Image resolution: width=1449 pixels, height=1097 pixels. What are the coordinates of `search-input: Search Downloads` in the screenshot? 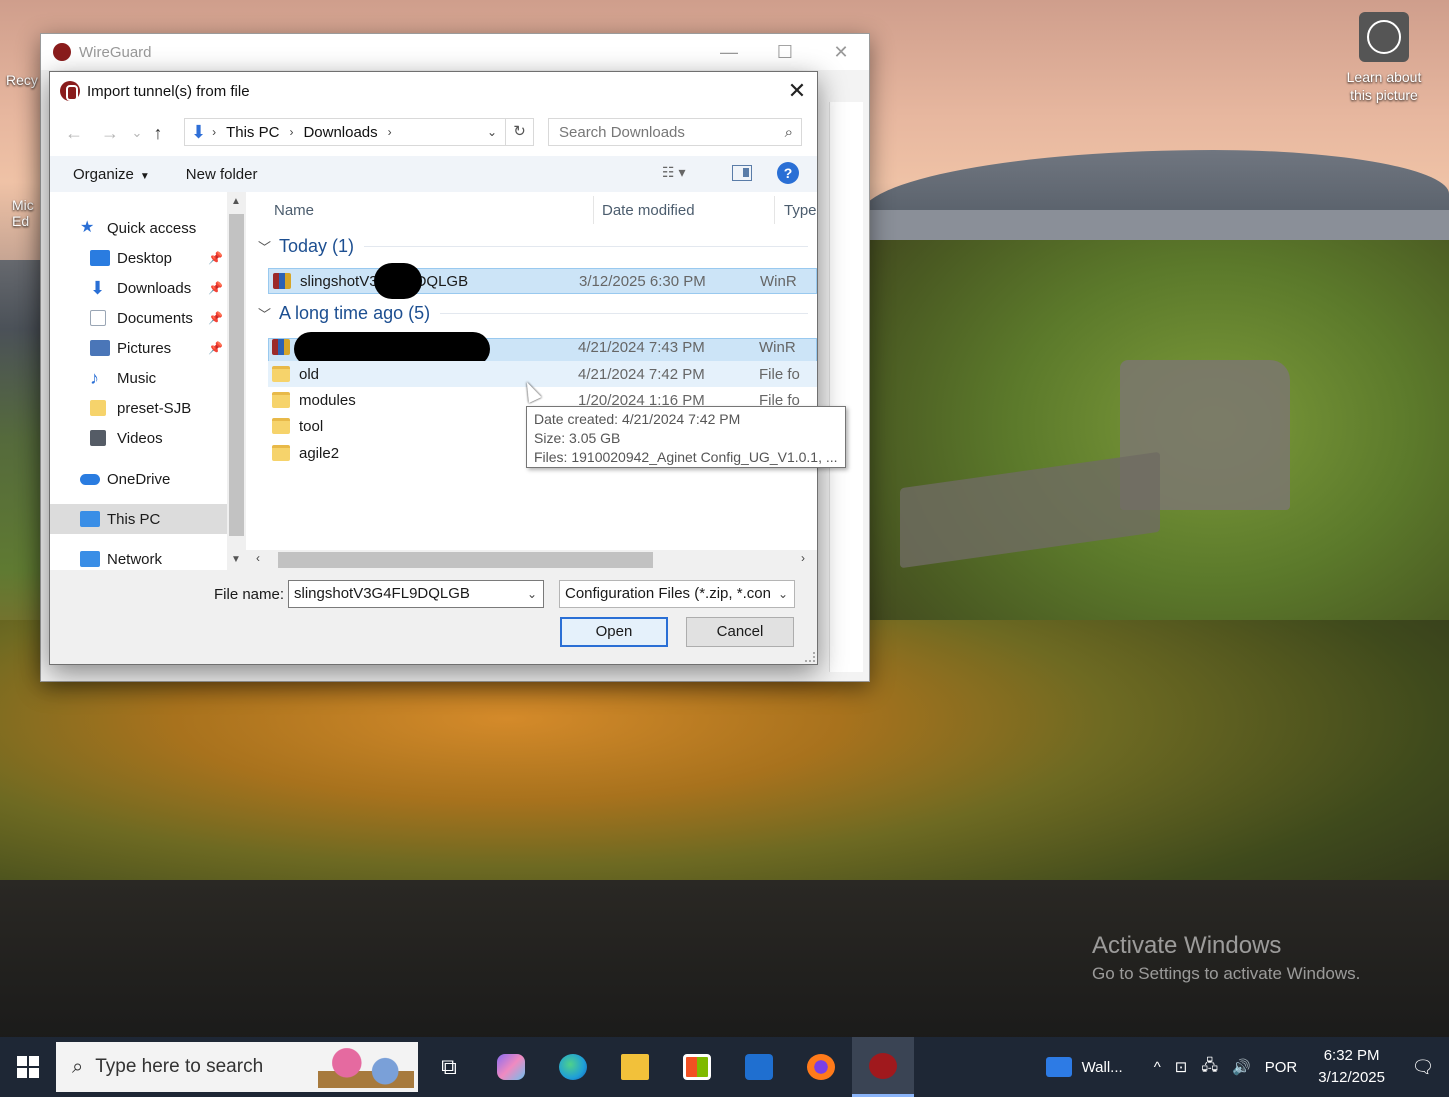 It's located at (622, 132).